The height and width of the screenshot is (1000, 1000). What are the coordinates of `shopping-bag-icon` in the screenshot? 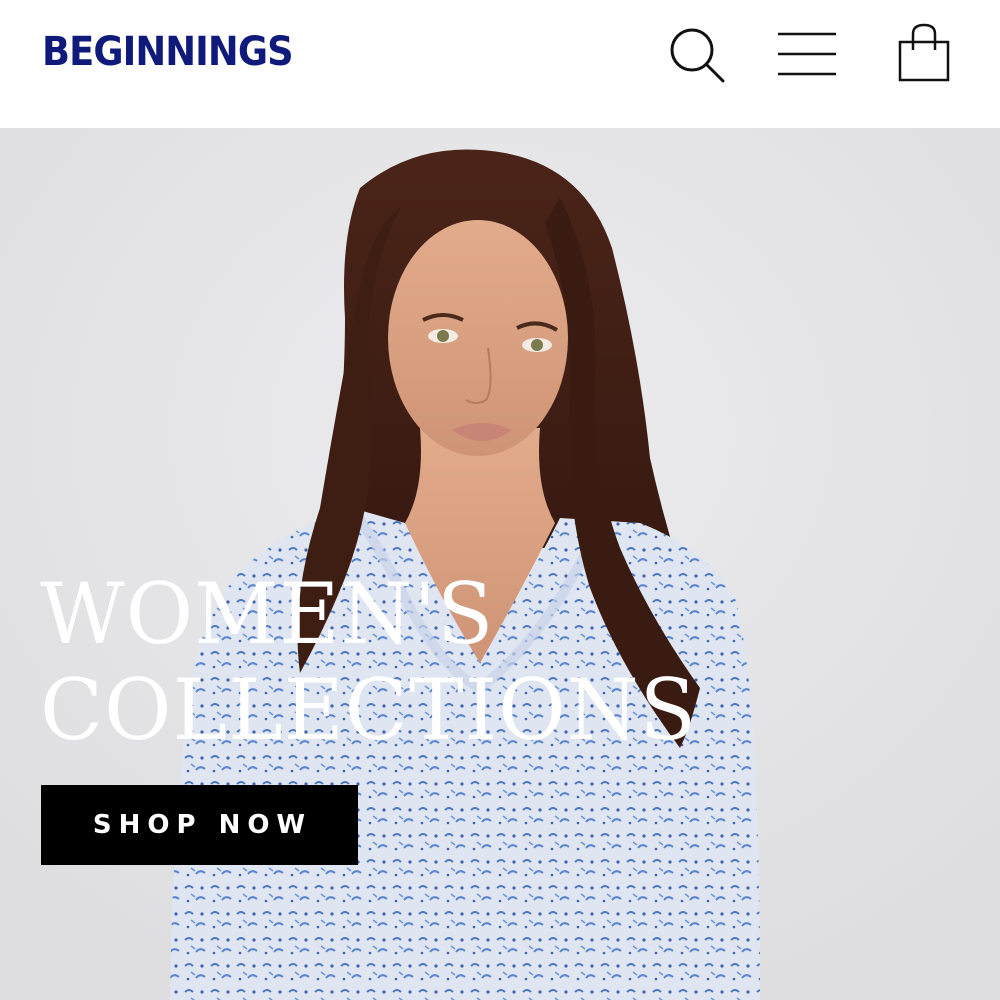 It's located at (924, 52).